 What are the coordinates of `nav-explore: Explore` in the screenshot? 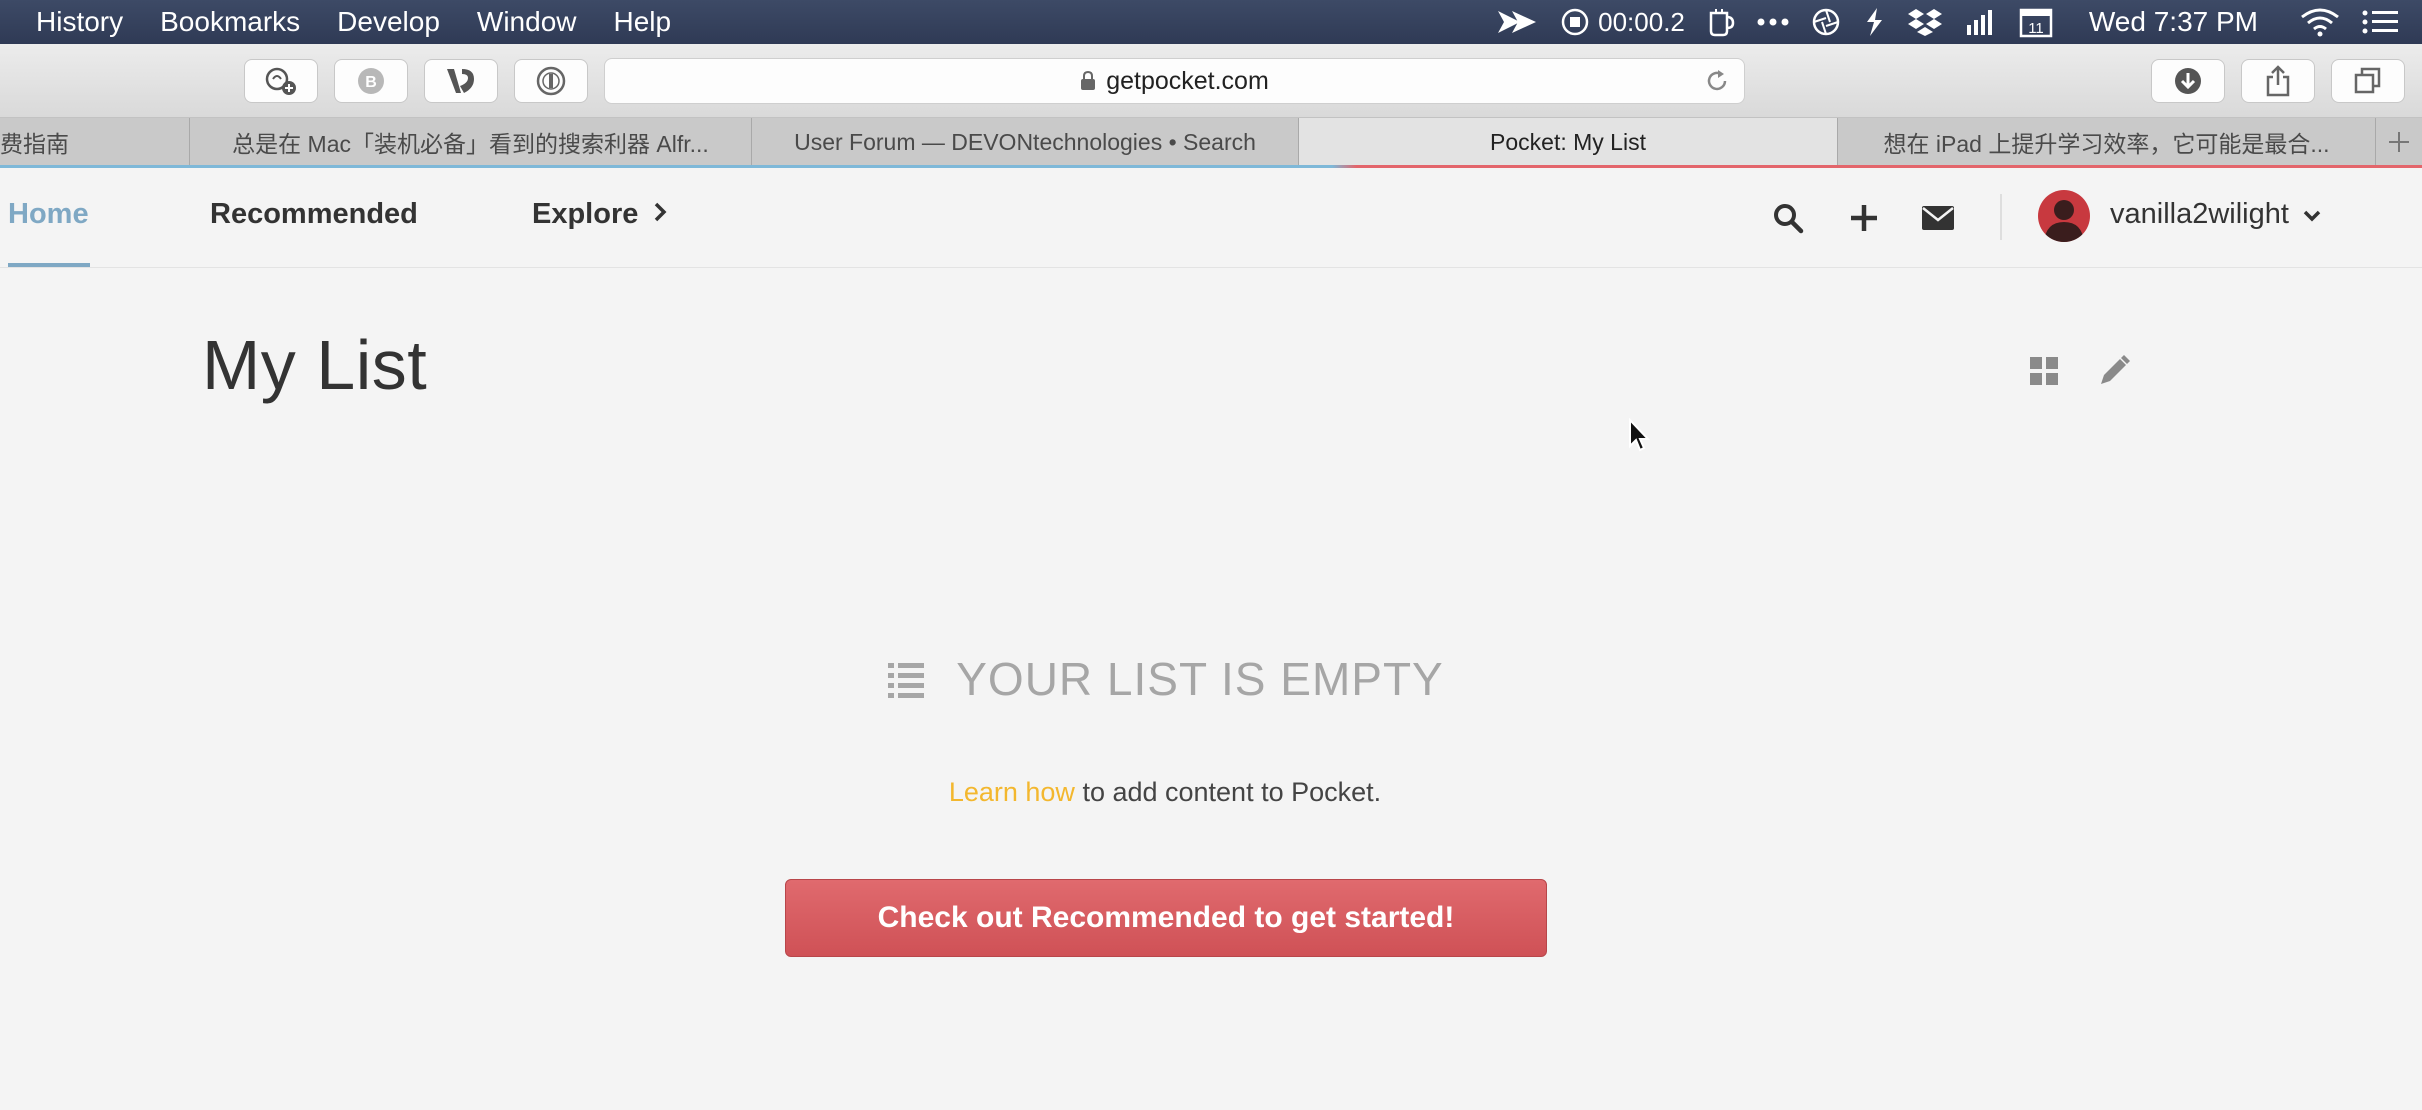 It's located at (600, 214).